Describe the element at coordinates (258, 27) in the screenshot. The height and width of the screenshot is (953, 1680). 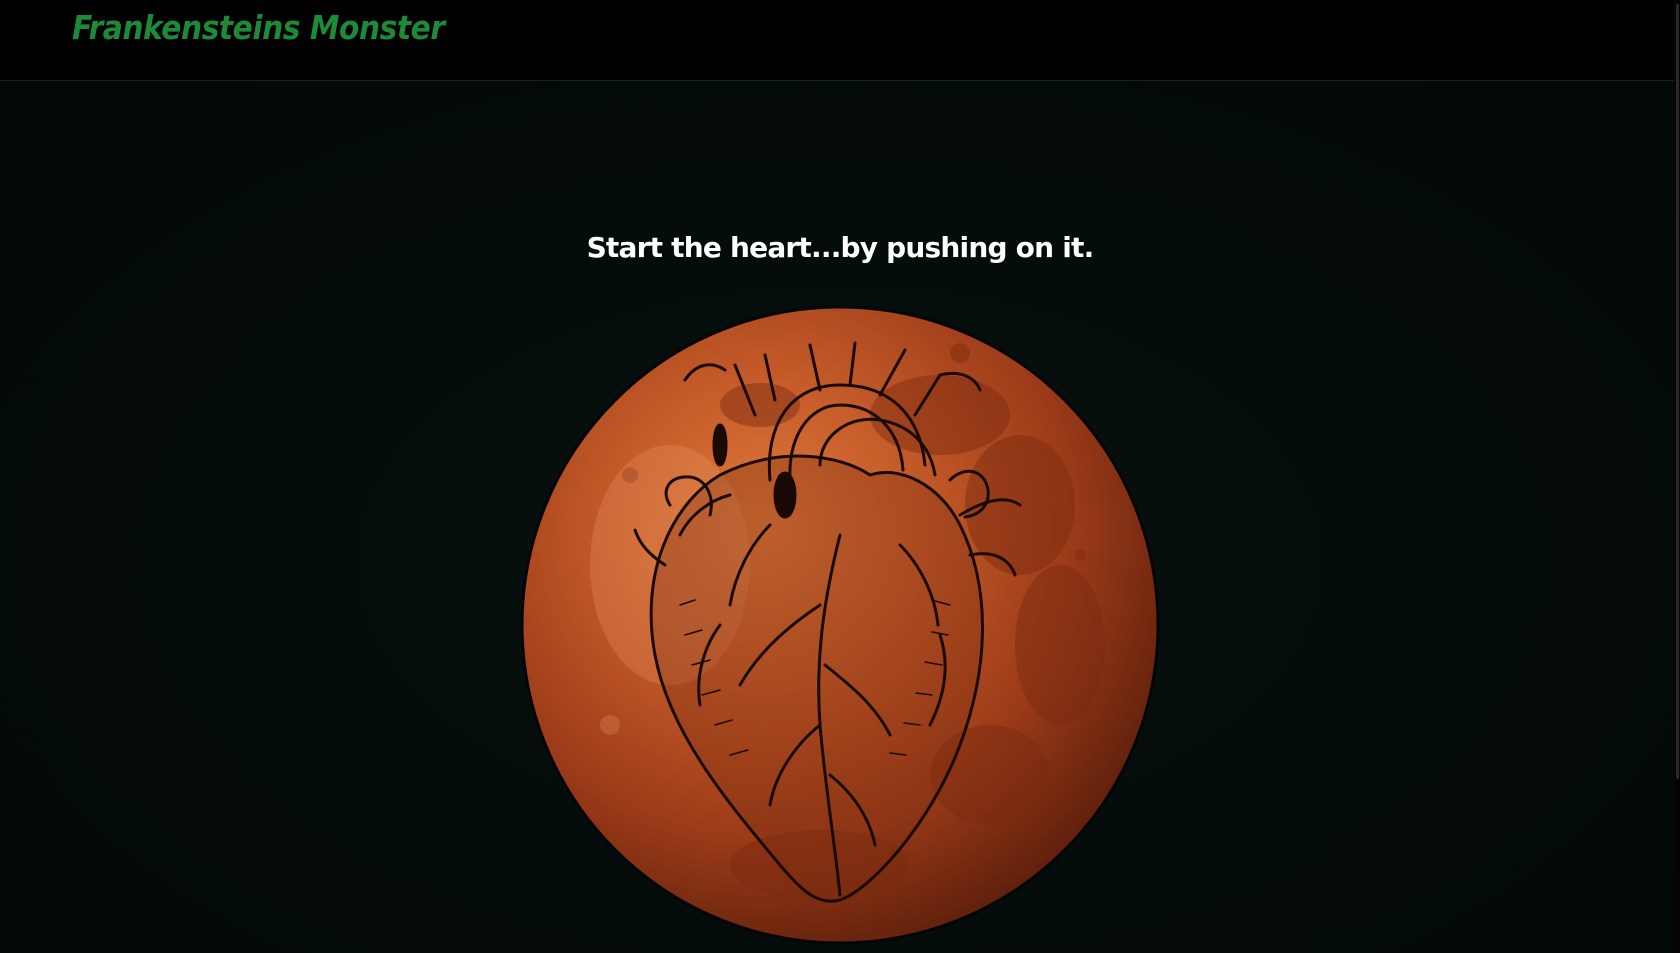
I see `brand-title-link: Frankensteins Monster` at that location.